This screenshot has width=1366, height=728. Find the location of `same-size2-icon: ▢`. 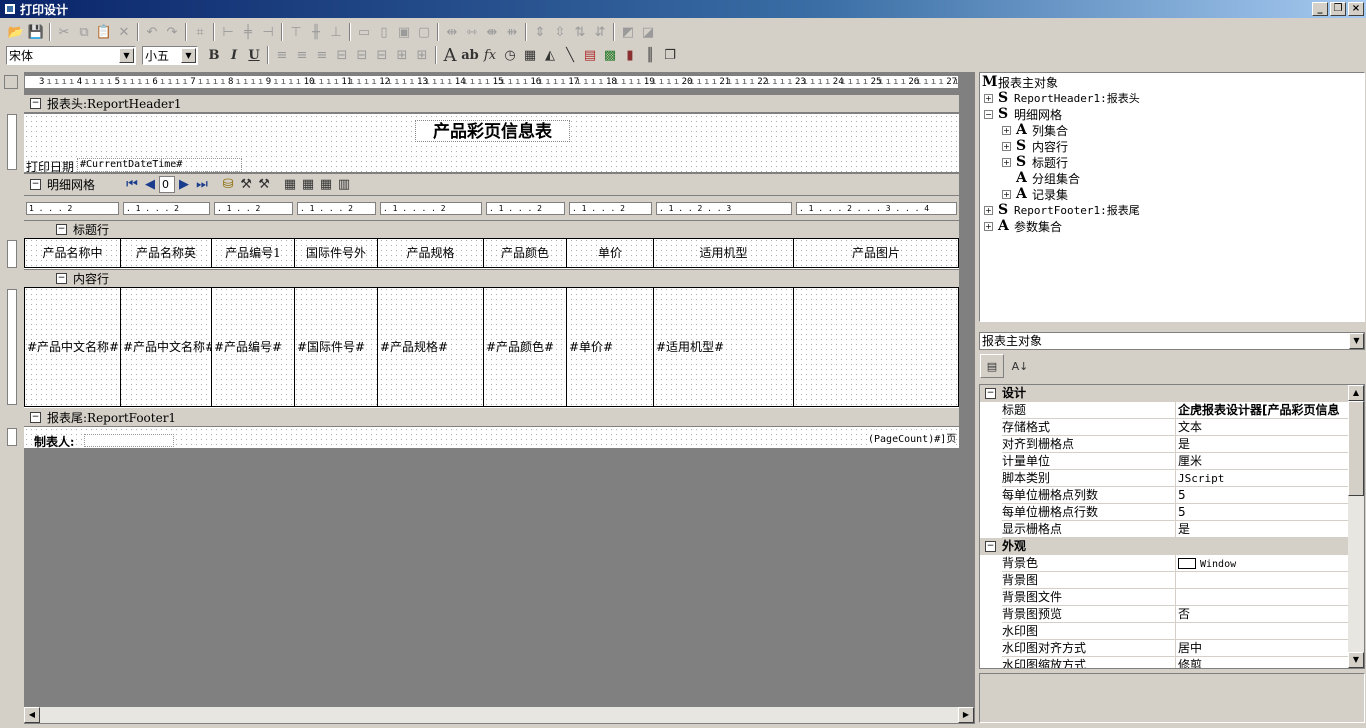

same-size2-icon: ▢ is located at coordinates (424, 32).